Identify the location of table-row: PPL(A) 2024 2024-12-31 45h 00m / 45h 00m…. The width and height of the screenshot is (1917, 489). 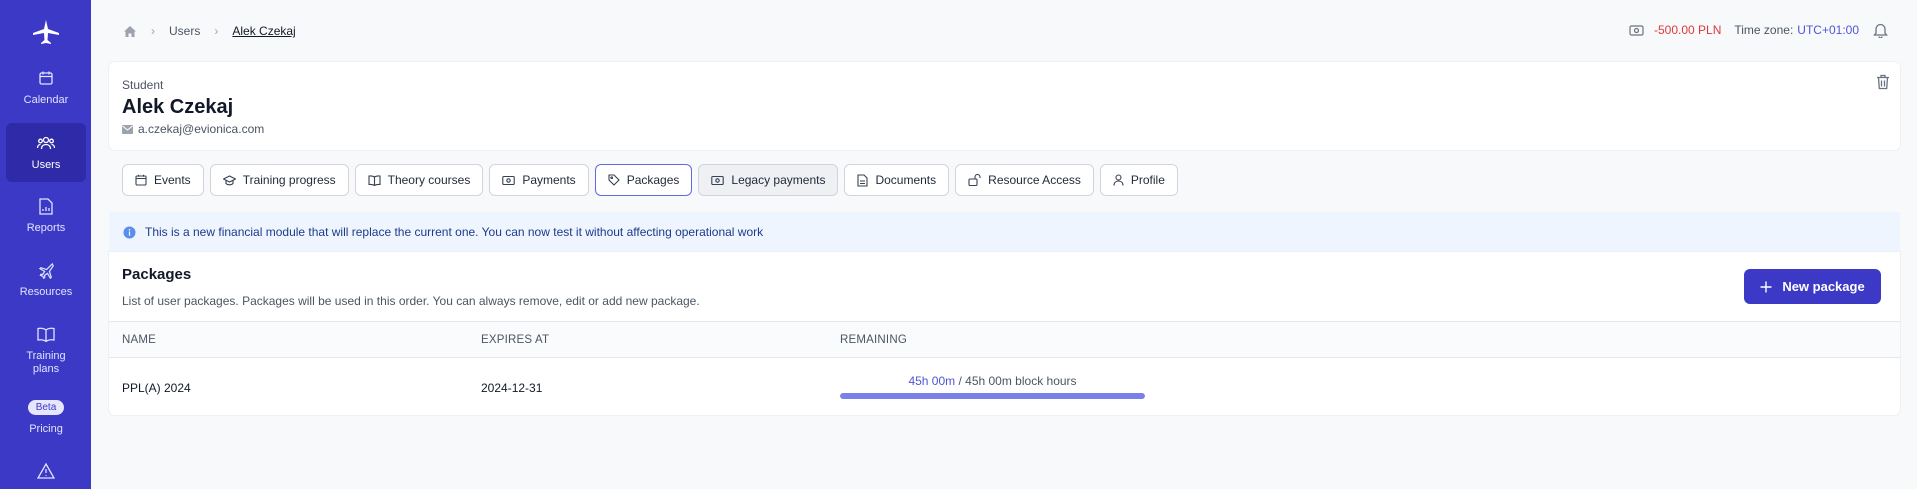
(1004, 386).